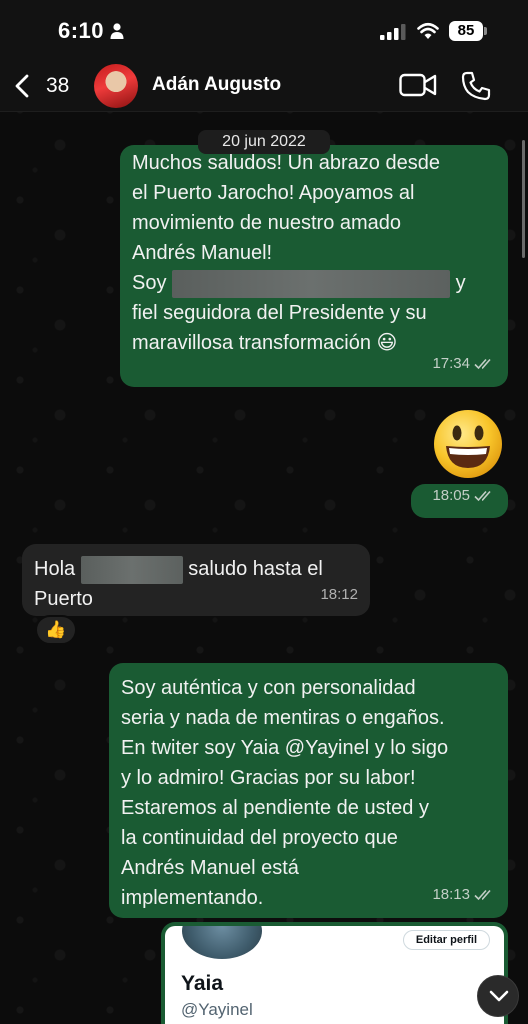  Describe the element at coordinates (81, 30) in the screenshot. I see `status-time: 6:10` at that location.